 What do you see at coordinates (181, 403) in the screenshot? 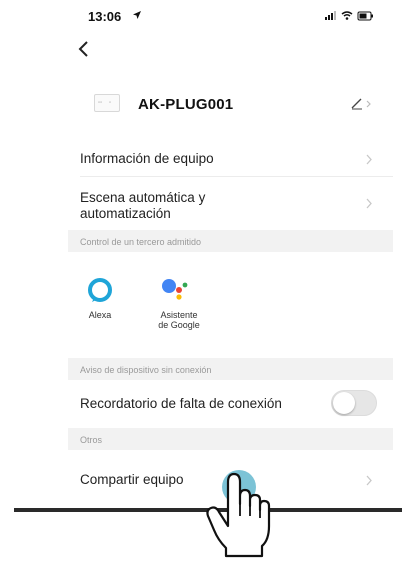
I see `offline-reminder-label: Recordatorio de falta de conexión` at bounding box center [181, 403].